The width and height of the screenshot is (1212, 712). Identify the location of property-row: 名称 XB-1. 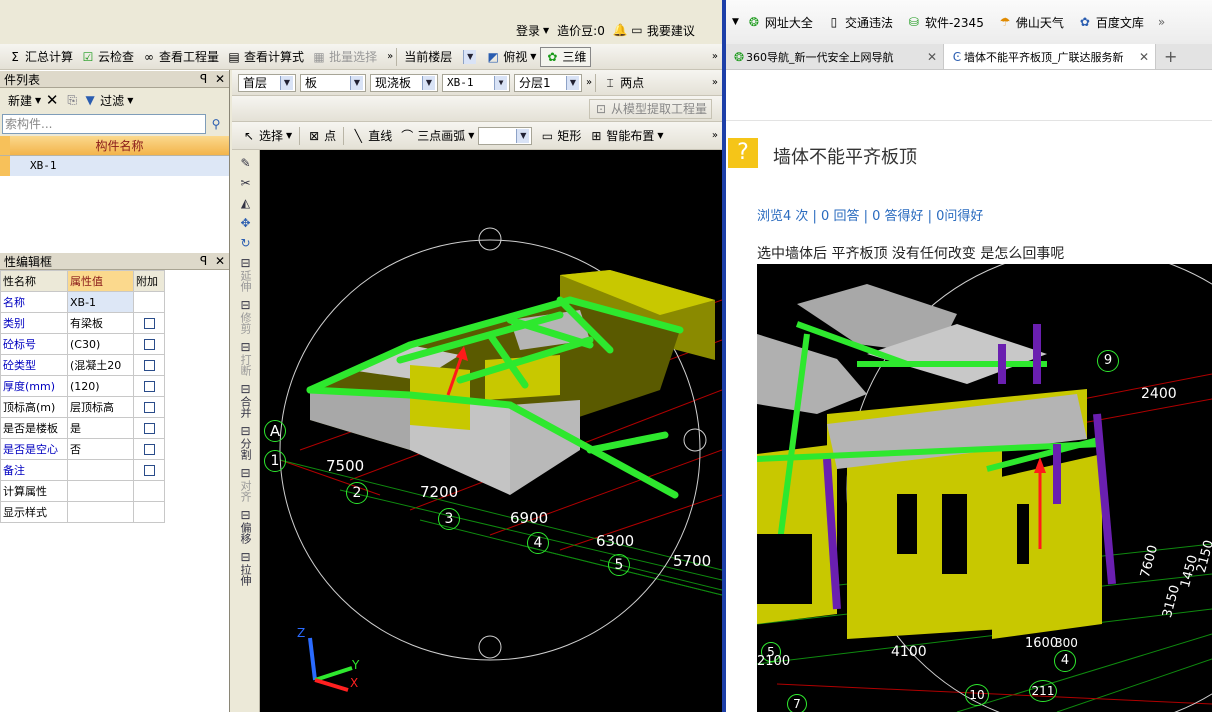
(82, 302).